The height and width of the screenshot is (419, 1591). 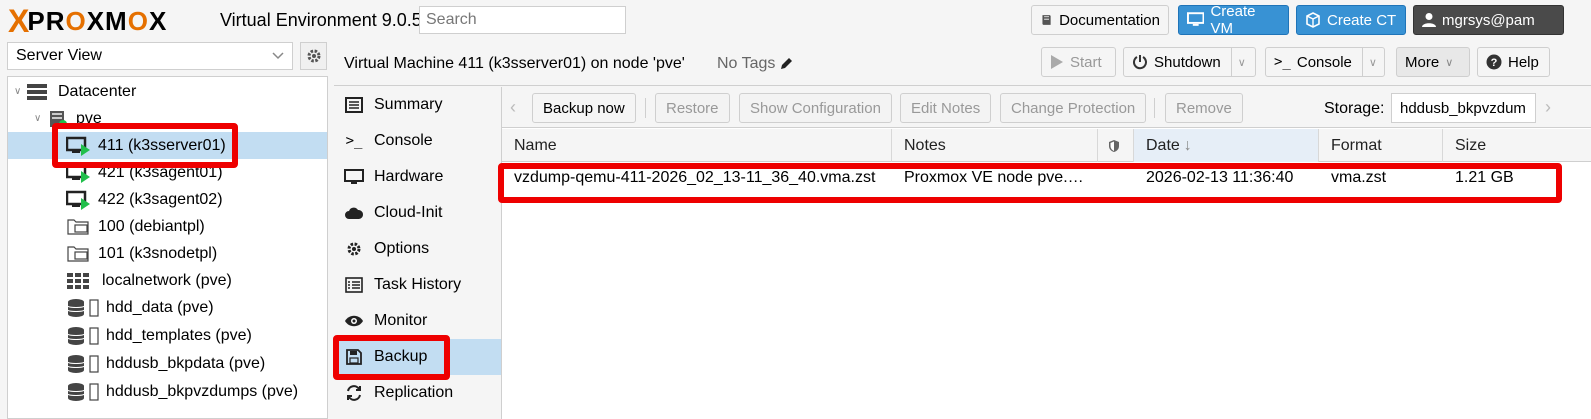 I want to click on restore-label: Restore, so click(x=692, y=108).